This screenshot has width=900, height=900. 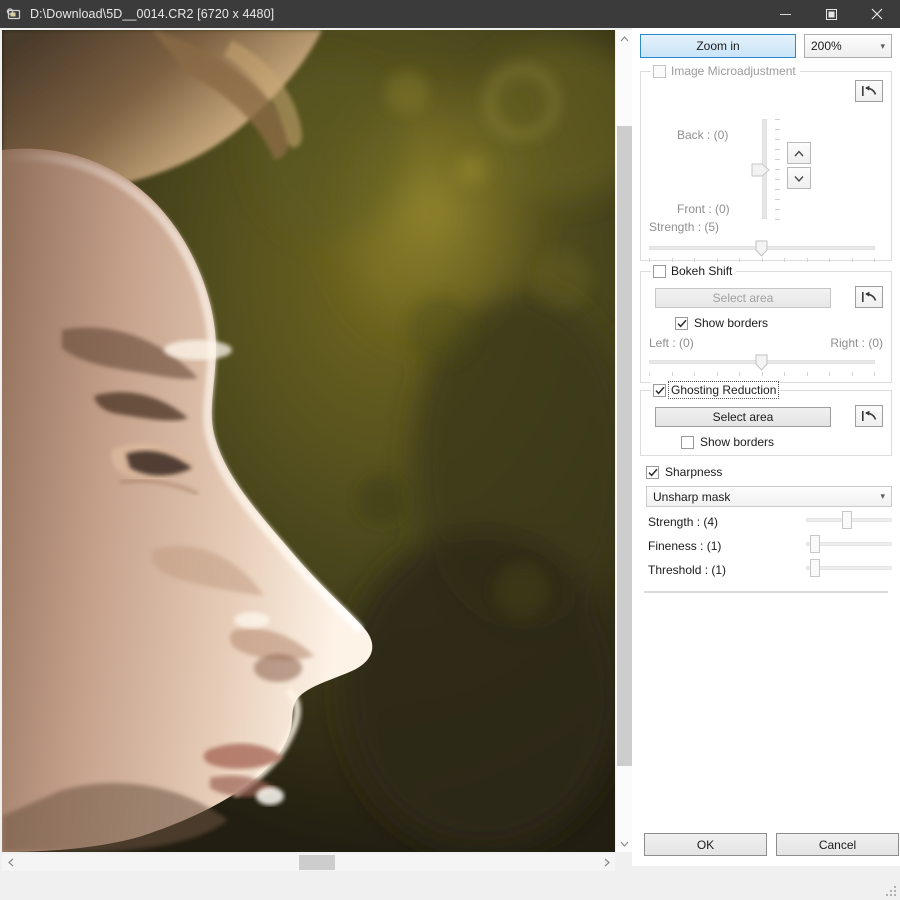 I want to click on sharpness-mode-dropdown: Unsharp mask ▾, so click(x=769, y=496).